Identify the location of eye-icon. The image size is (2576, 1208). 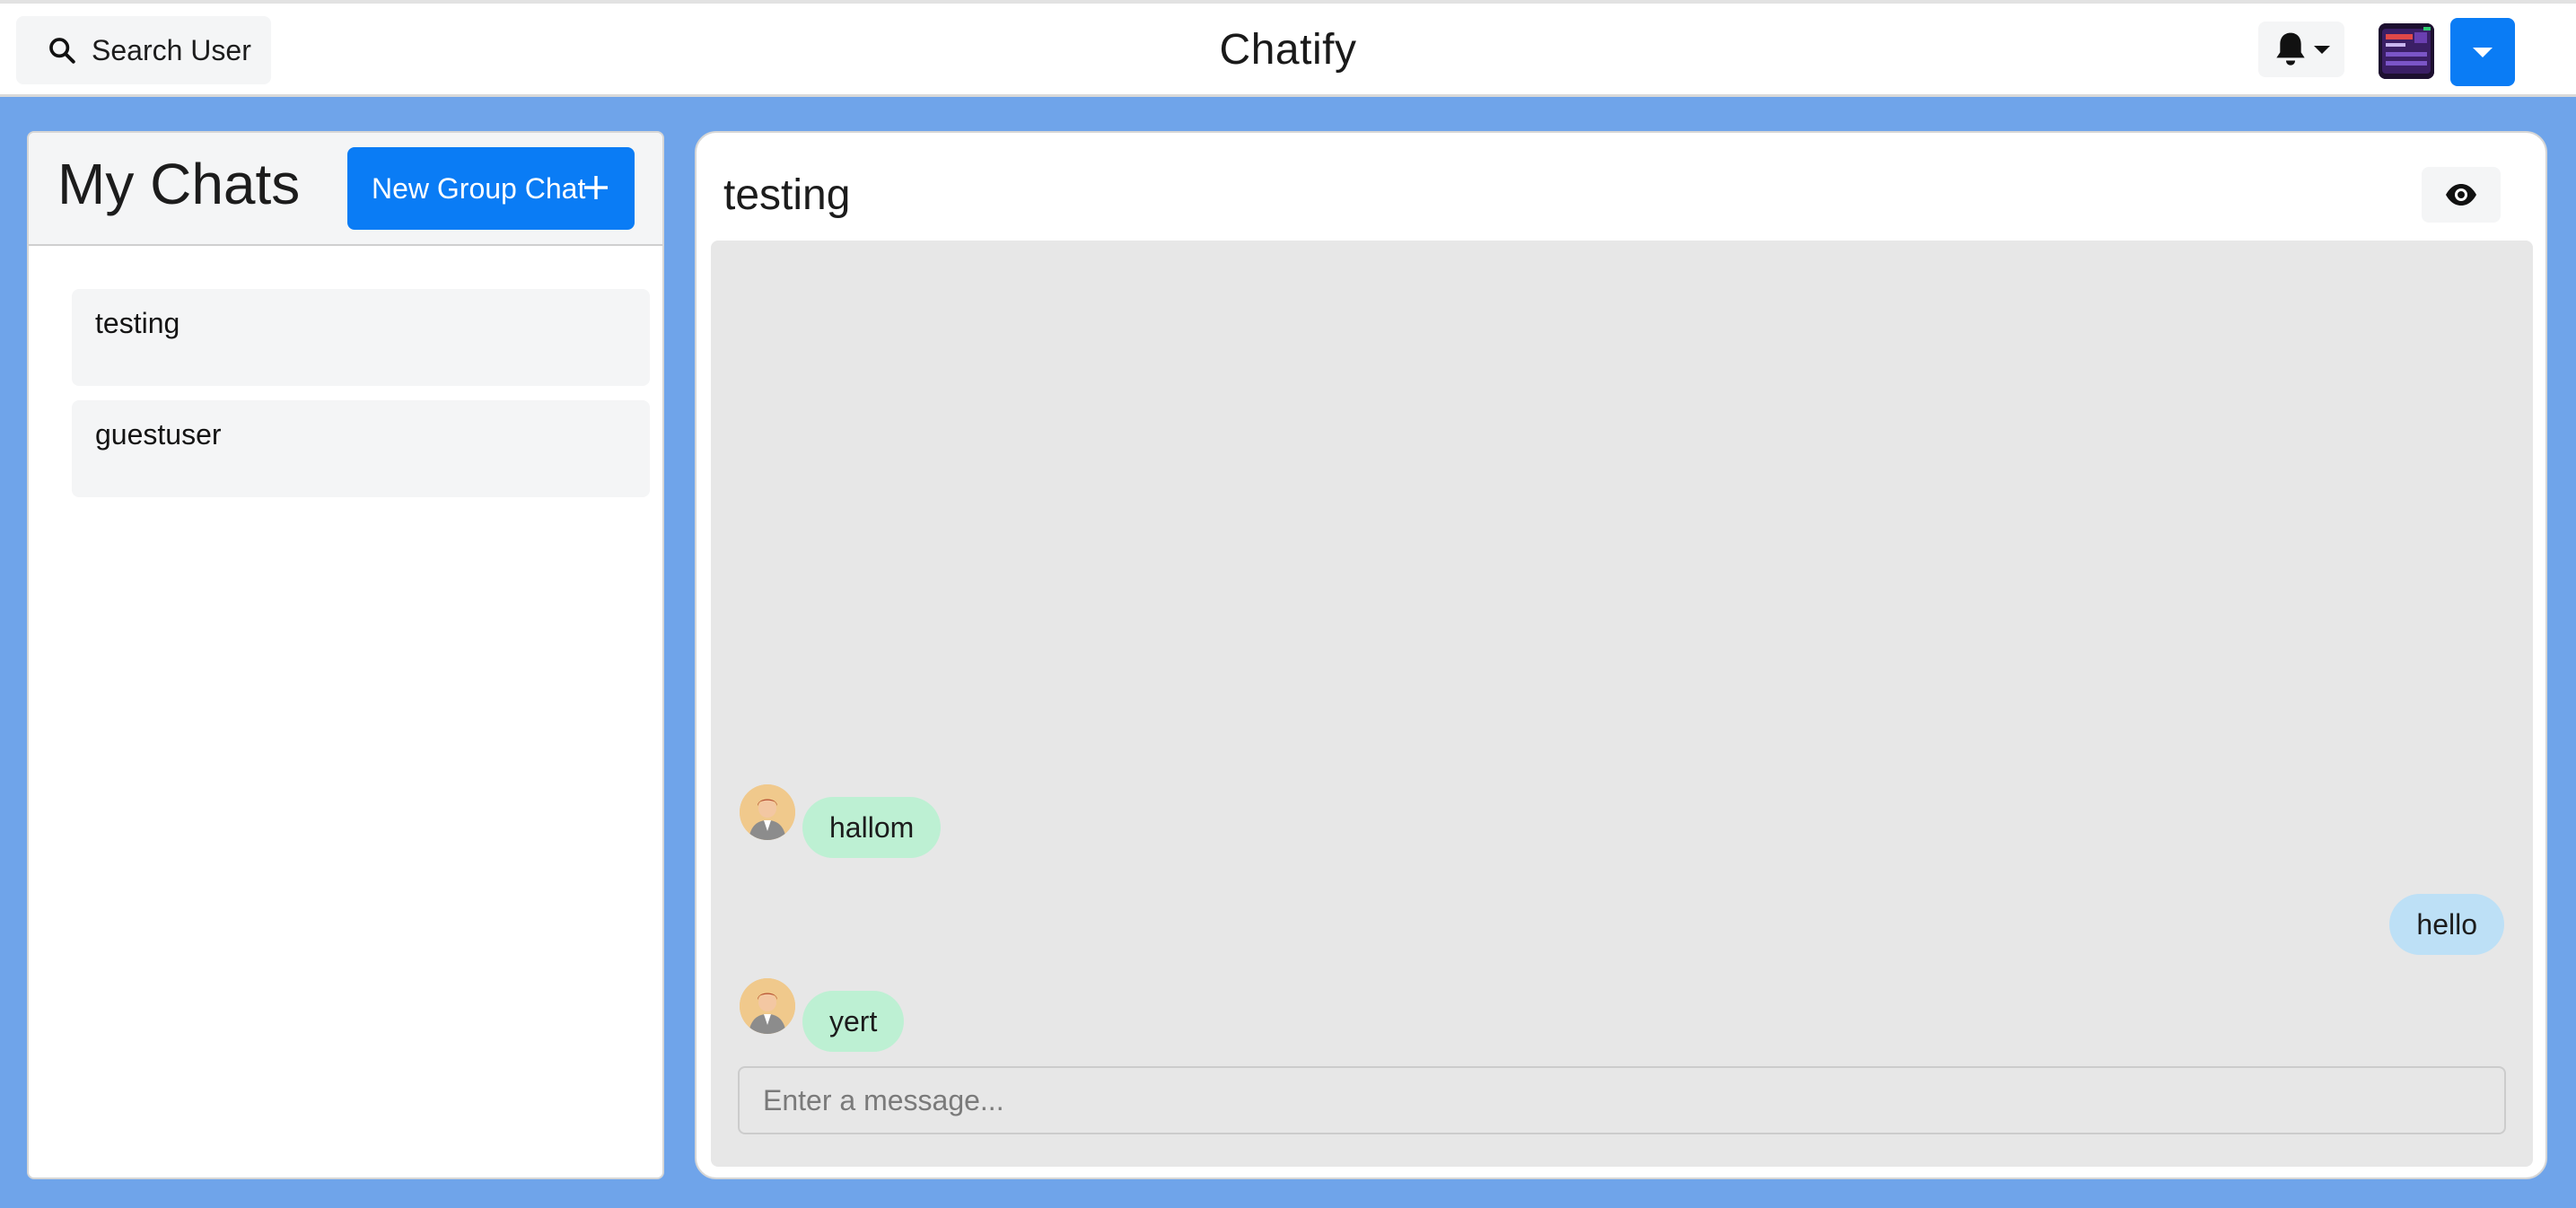
(2461, 195).